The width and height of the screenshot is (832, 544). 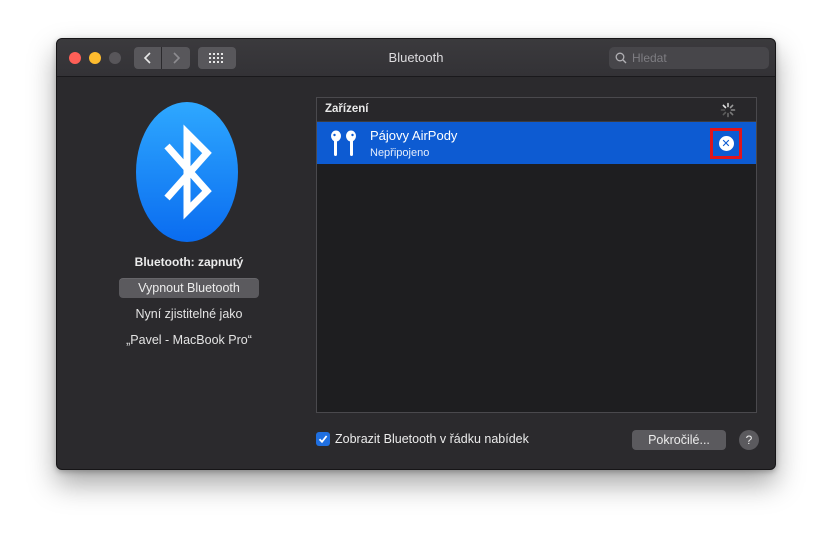 I want to click on remove-circle-icon: ✕, so click(x=726, y=143).